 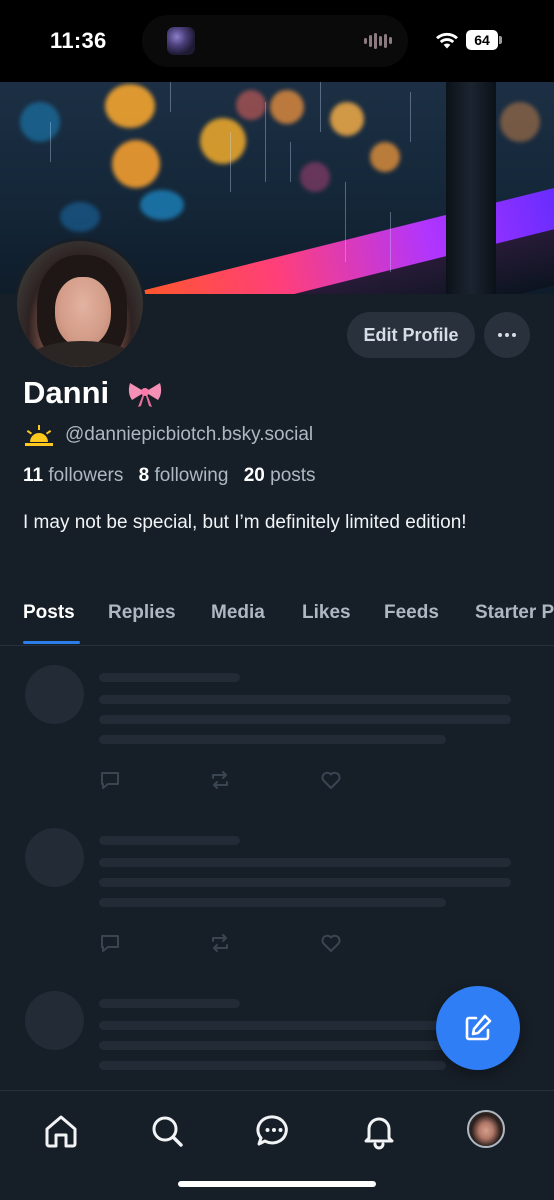 What do you see at coordinates (411, 335) in the screenshot?
I see `edit-profile-button: Edit Profile` at bounding box center [411, 335].